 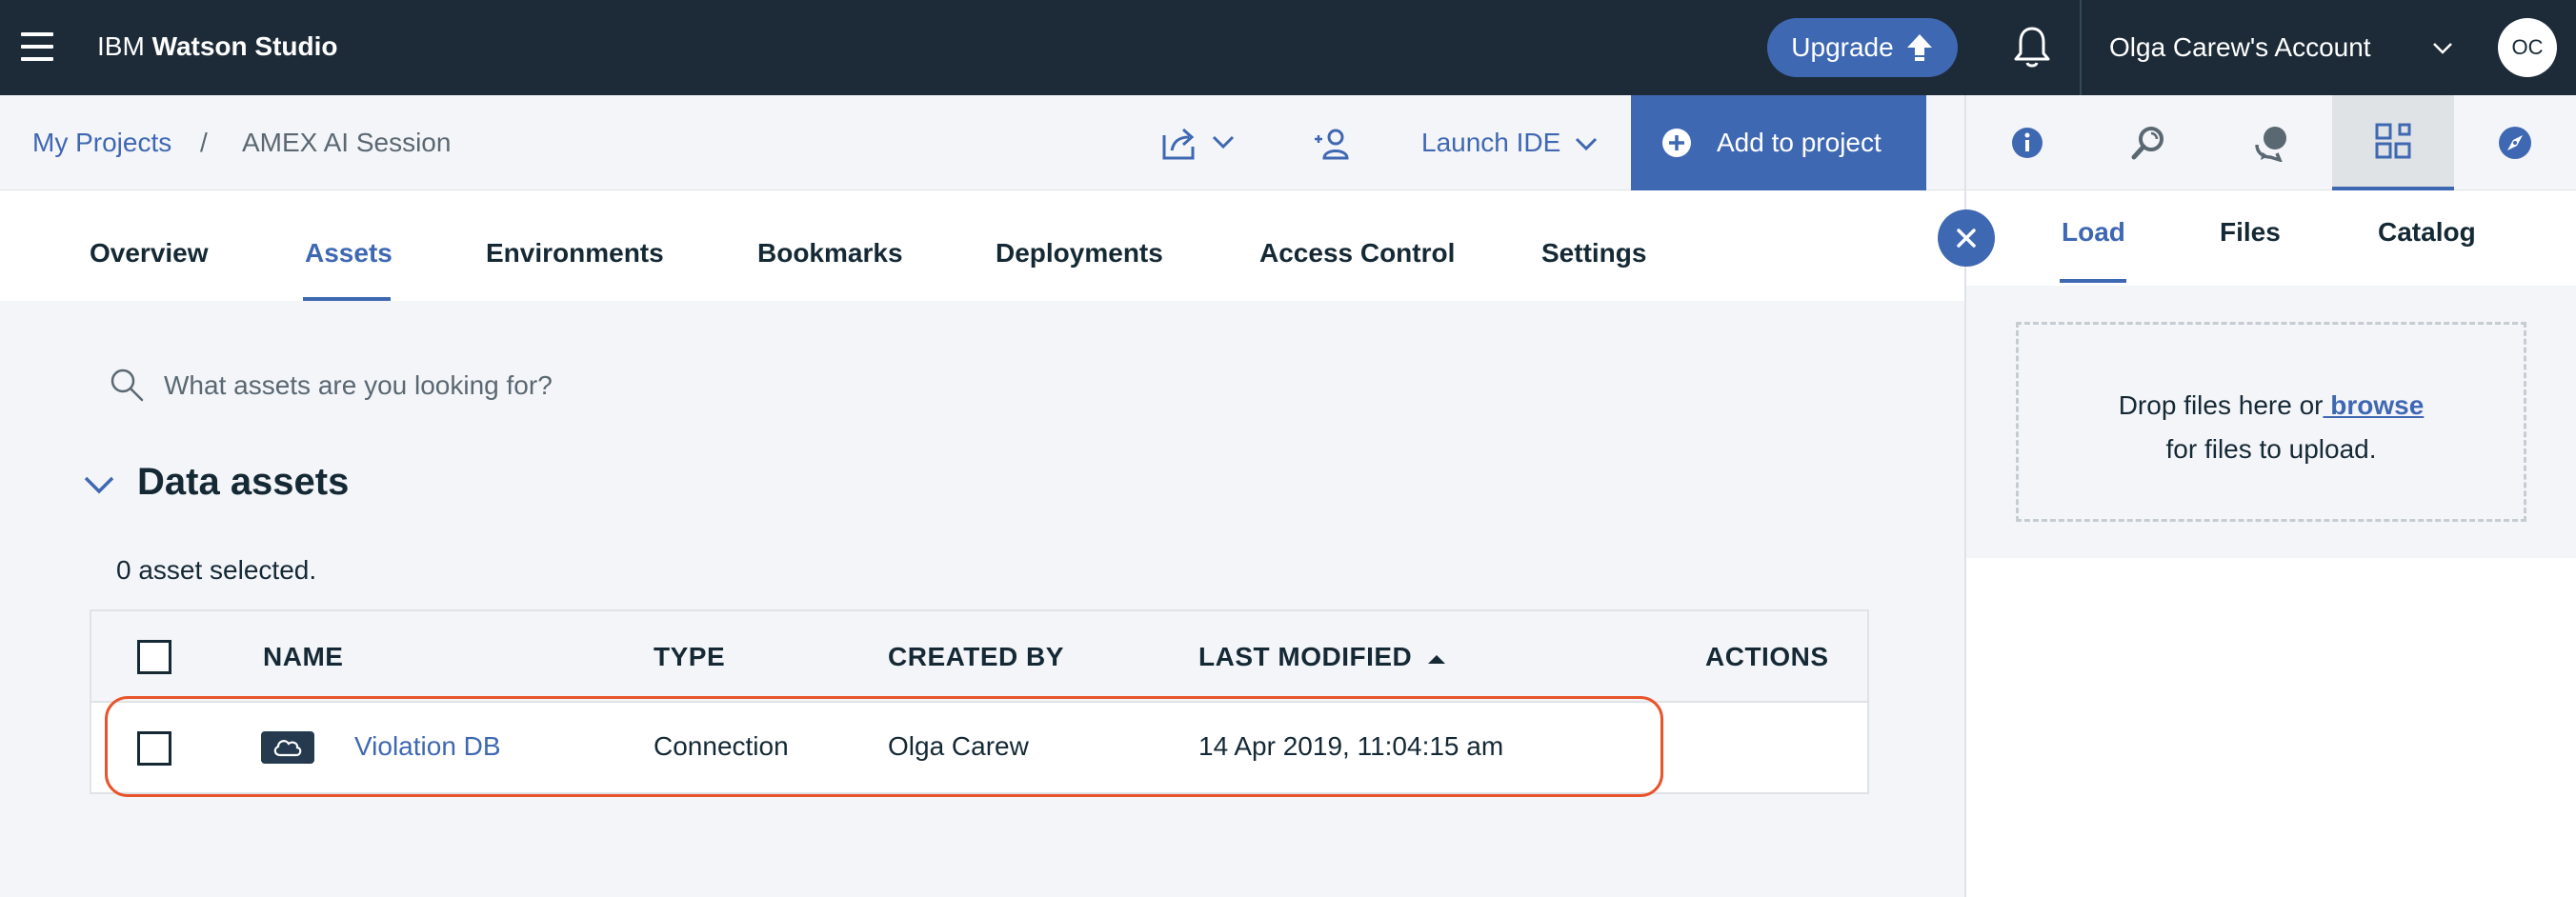 What do you see at coordinates (127, 385) in the screenshot?
I see `search-icon` at bounding box center [127, 385].